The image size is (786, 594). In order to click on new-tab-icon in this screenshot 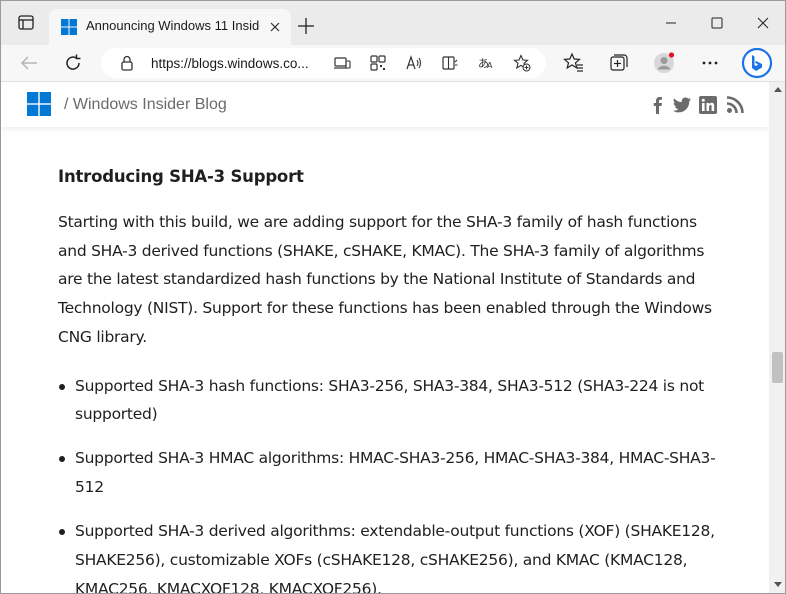, I will do `click(306, 26)`.